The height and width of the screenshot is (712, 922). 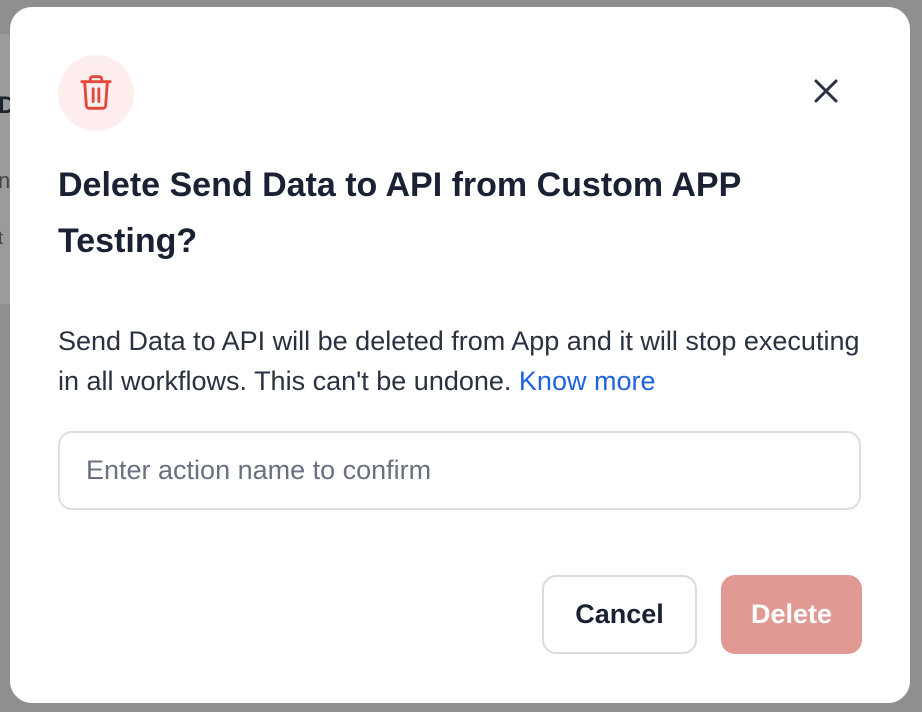 I want to click on background-text: t, so click(x=2, y=238).